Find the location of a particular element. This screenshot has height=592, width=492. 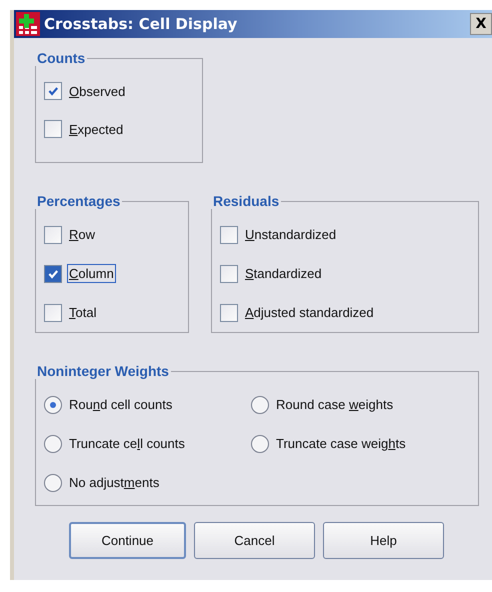

group-title: Percentages is located at coordinates (78, 201).